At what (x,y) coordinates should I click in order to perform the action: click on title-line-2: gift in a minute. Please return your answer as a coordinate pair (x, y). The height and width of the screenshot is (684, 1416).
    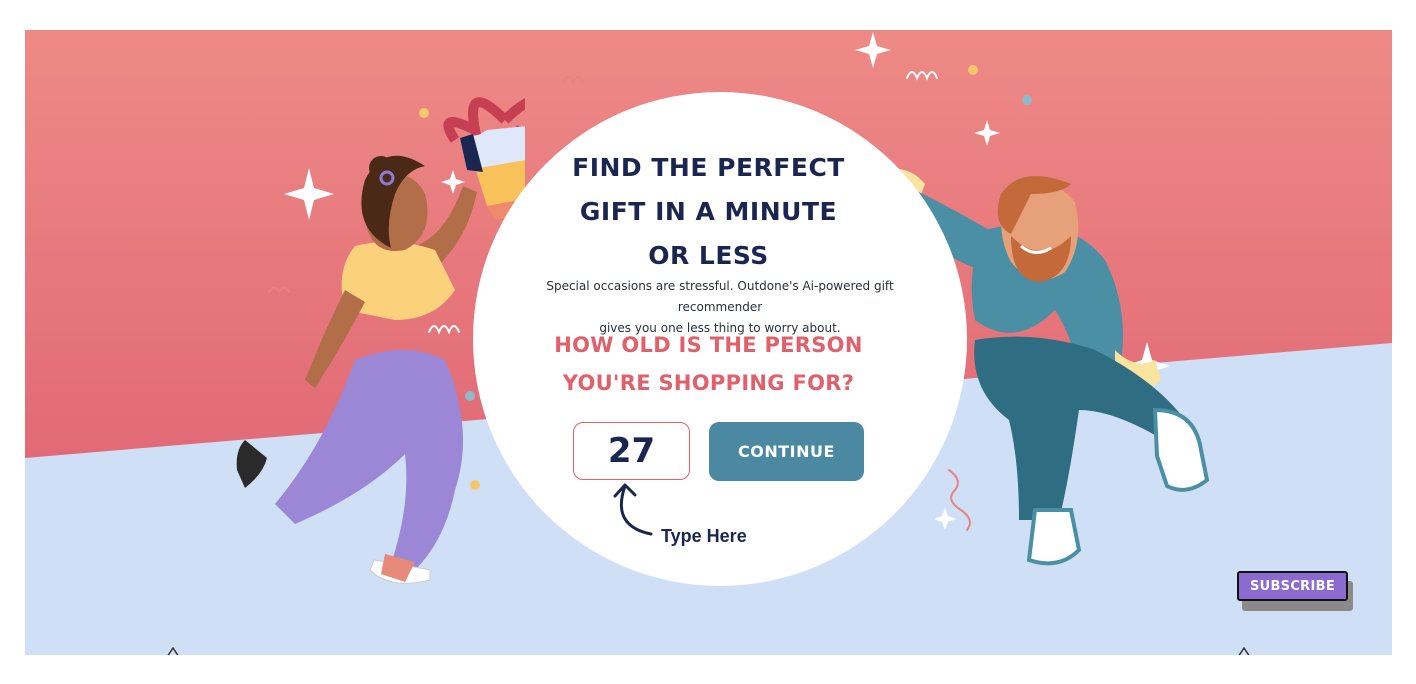
    Looking at the image, I should click on (708, 211).